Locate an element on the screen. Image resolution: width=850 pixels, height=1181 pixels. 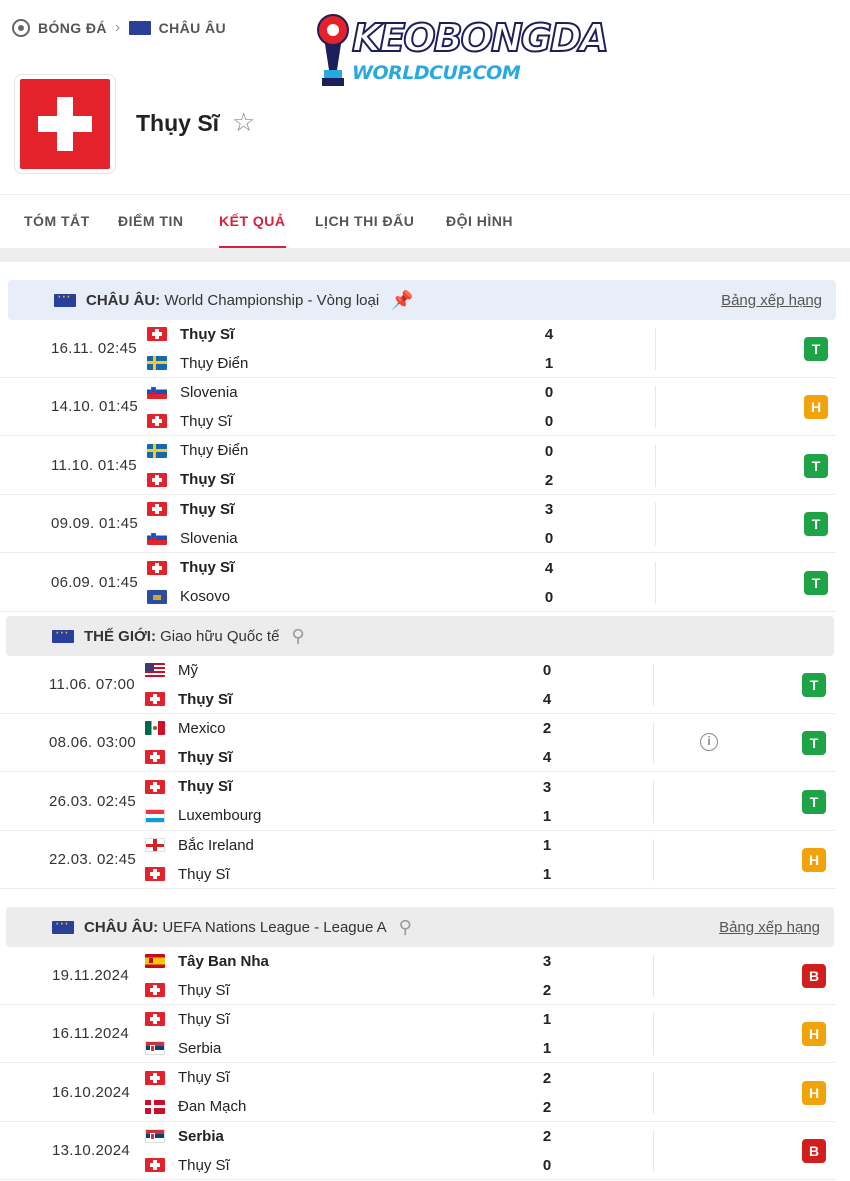
away-team: Kosovo is located at coordinates (188, 597).